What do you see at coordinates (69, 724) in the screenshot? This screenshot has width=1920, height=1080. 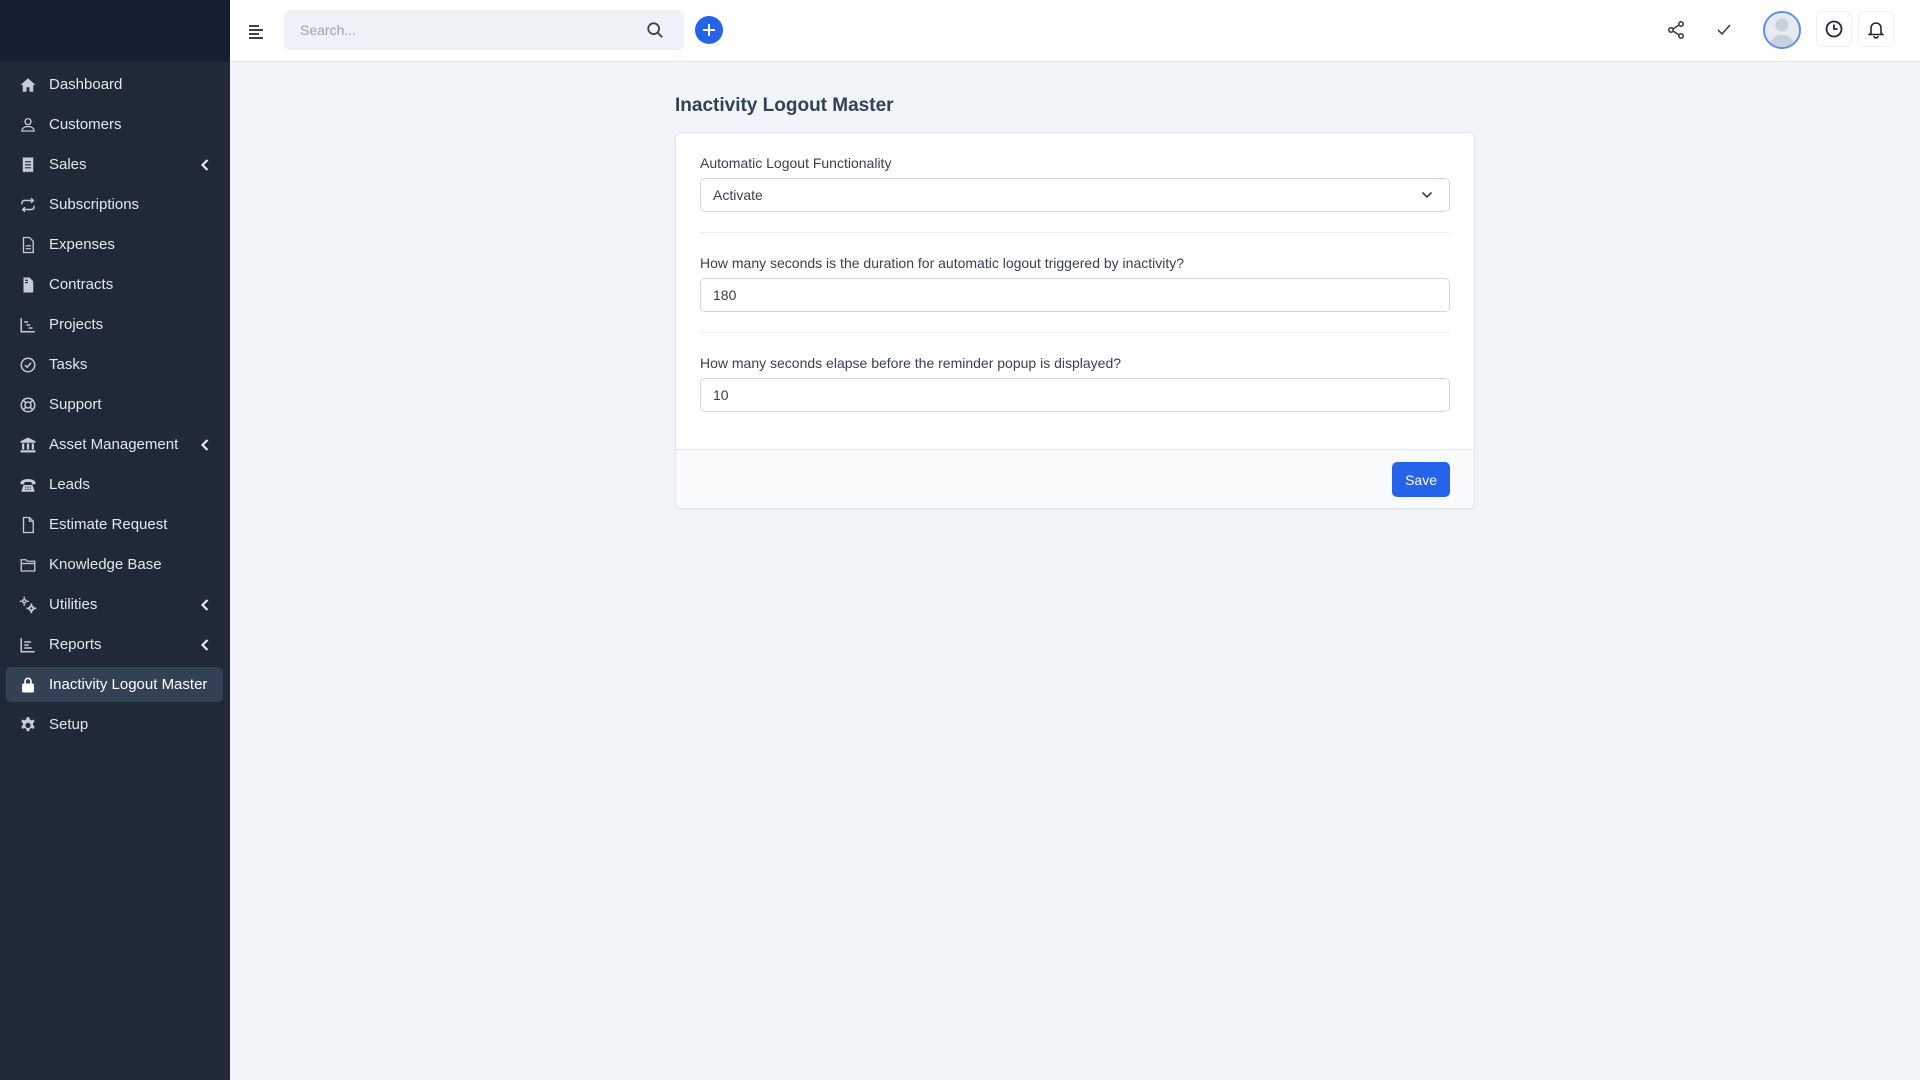 I see `sidebar-item-label: Setup` at bounding box center [69, 724].